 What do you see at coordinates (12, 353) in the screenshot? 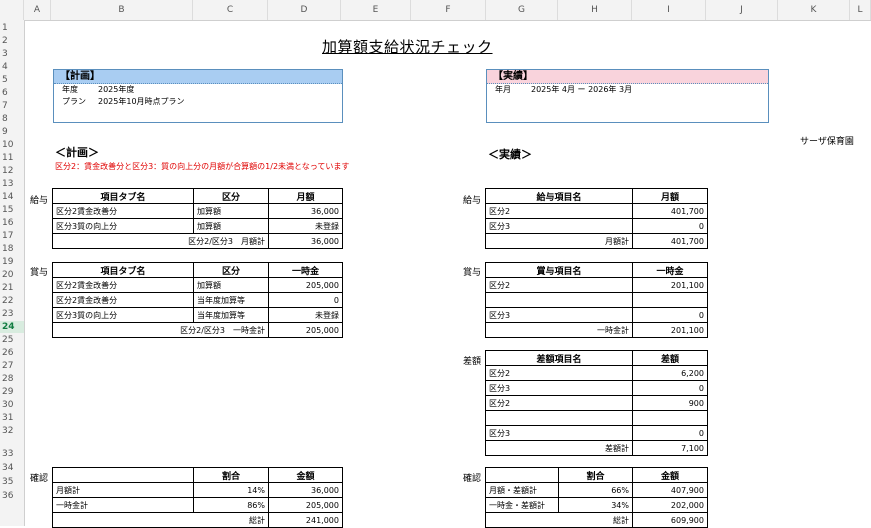
I see `row-header: 26` at bounding box center [12, 353].